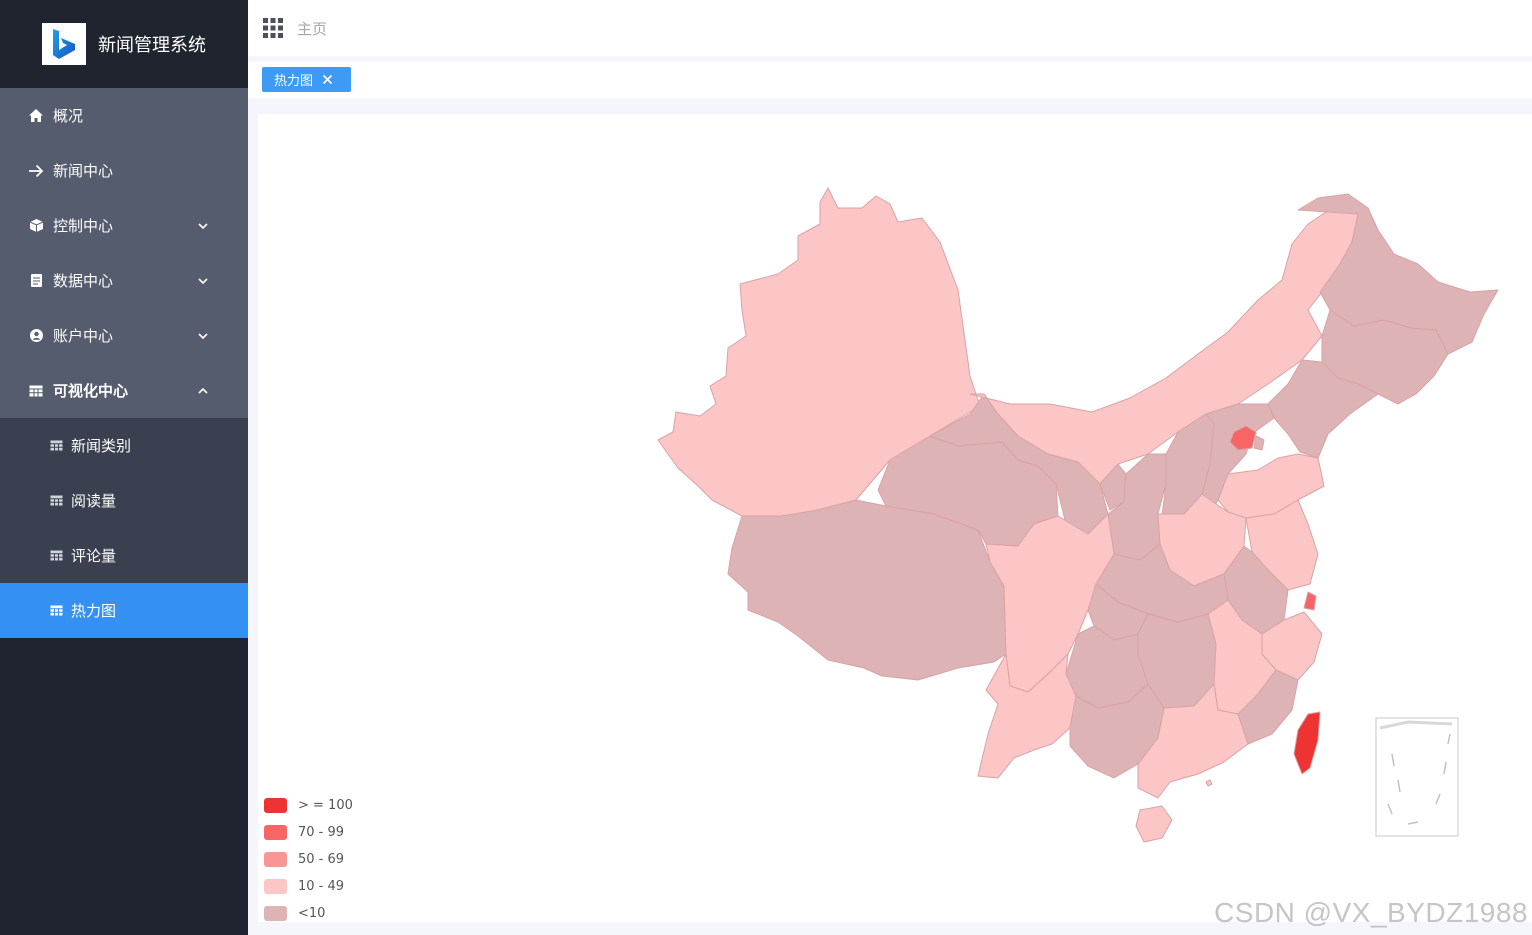  What do you see at coordinates (124, 555) in the screenshot?
I see `sidebar-subitem-comment-count: 评论量` at bounding box center [124, 555].